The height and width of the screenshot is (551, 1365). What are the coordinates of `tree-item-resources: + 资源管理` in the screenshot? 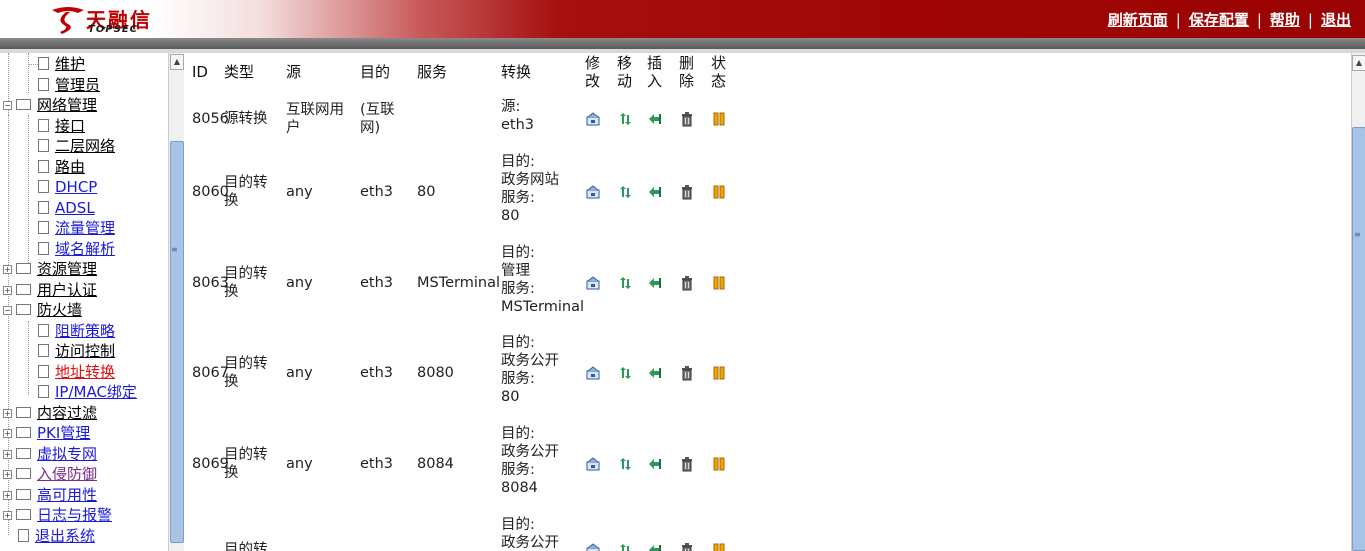 It's located at (50, 269).